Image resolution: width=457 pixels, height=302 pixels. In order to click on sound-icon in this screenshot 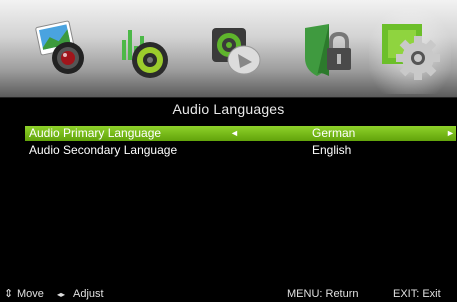, I will do `click(146, 50)`.